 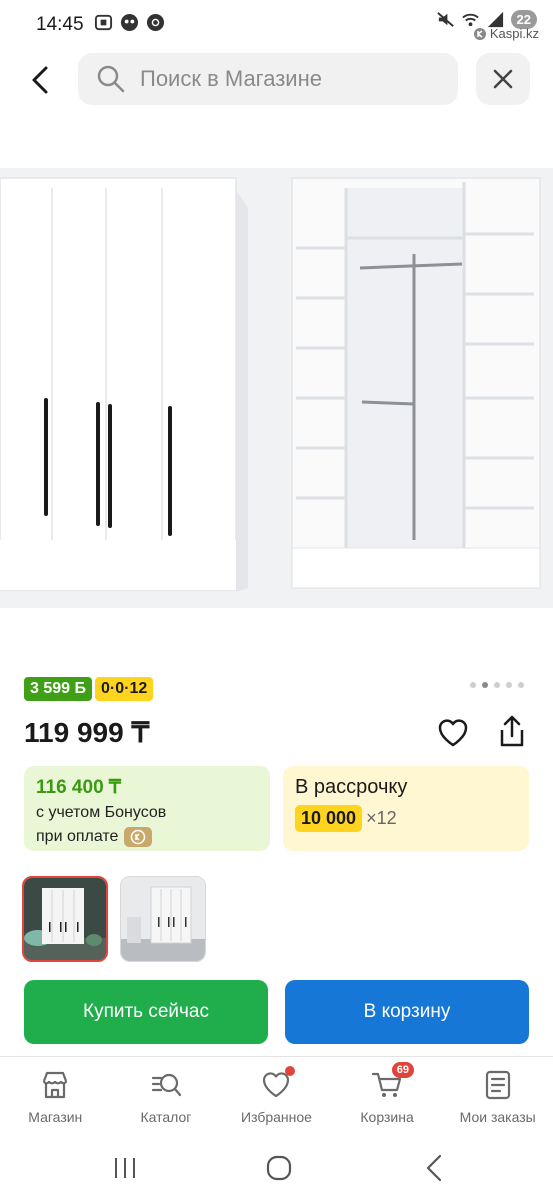 I want to click on buy-now-button: Купить сейчас, so click(x=146, y=1012).